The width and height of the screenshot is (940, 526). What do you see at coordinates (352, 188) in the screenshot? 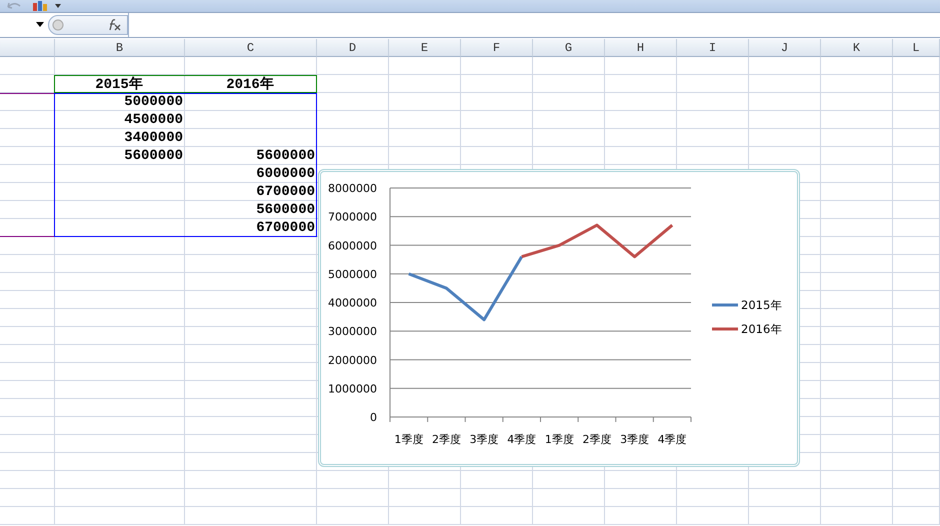
I see `axis-label: 8000000` at bounding box center [352, 188].